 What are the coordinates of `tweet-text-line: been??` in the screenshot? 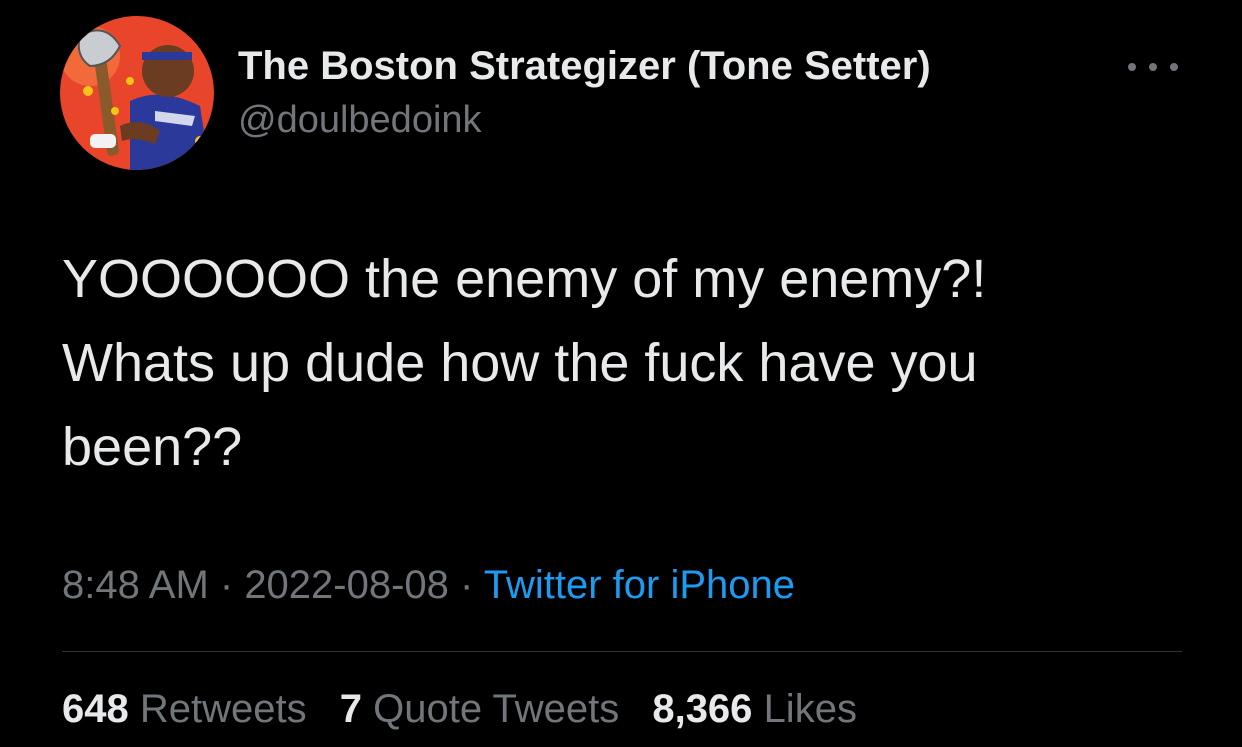 It's located at (152, 447).